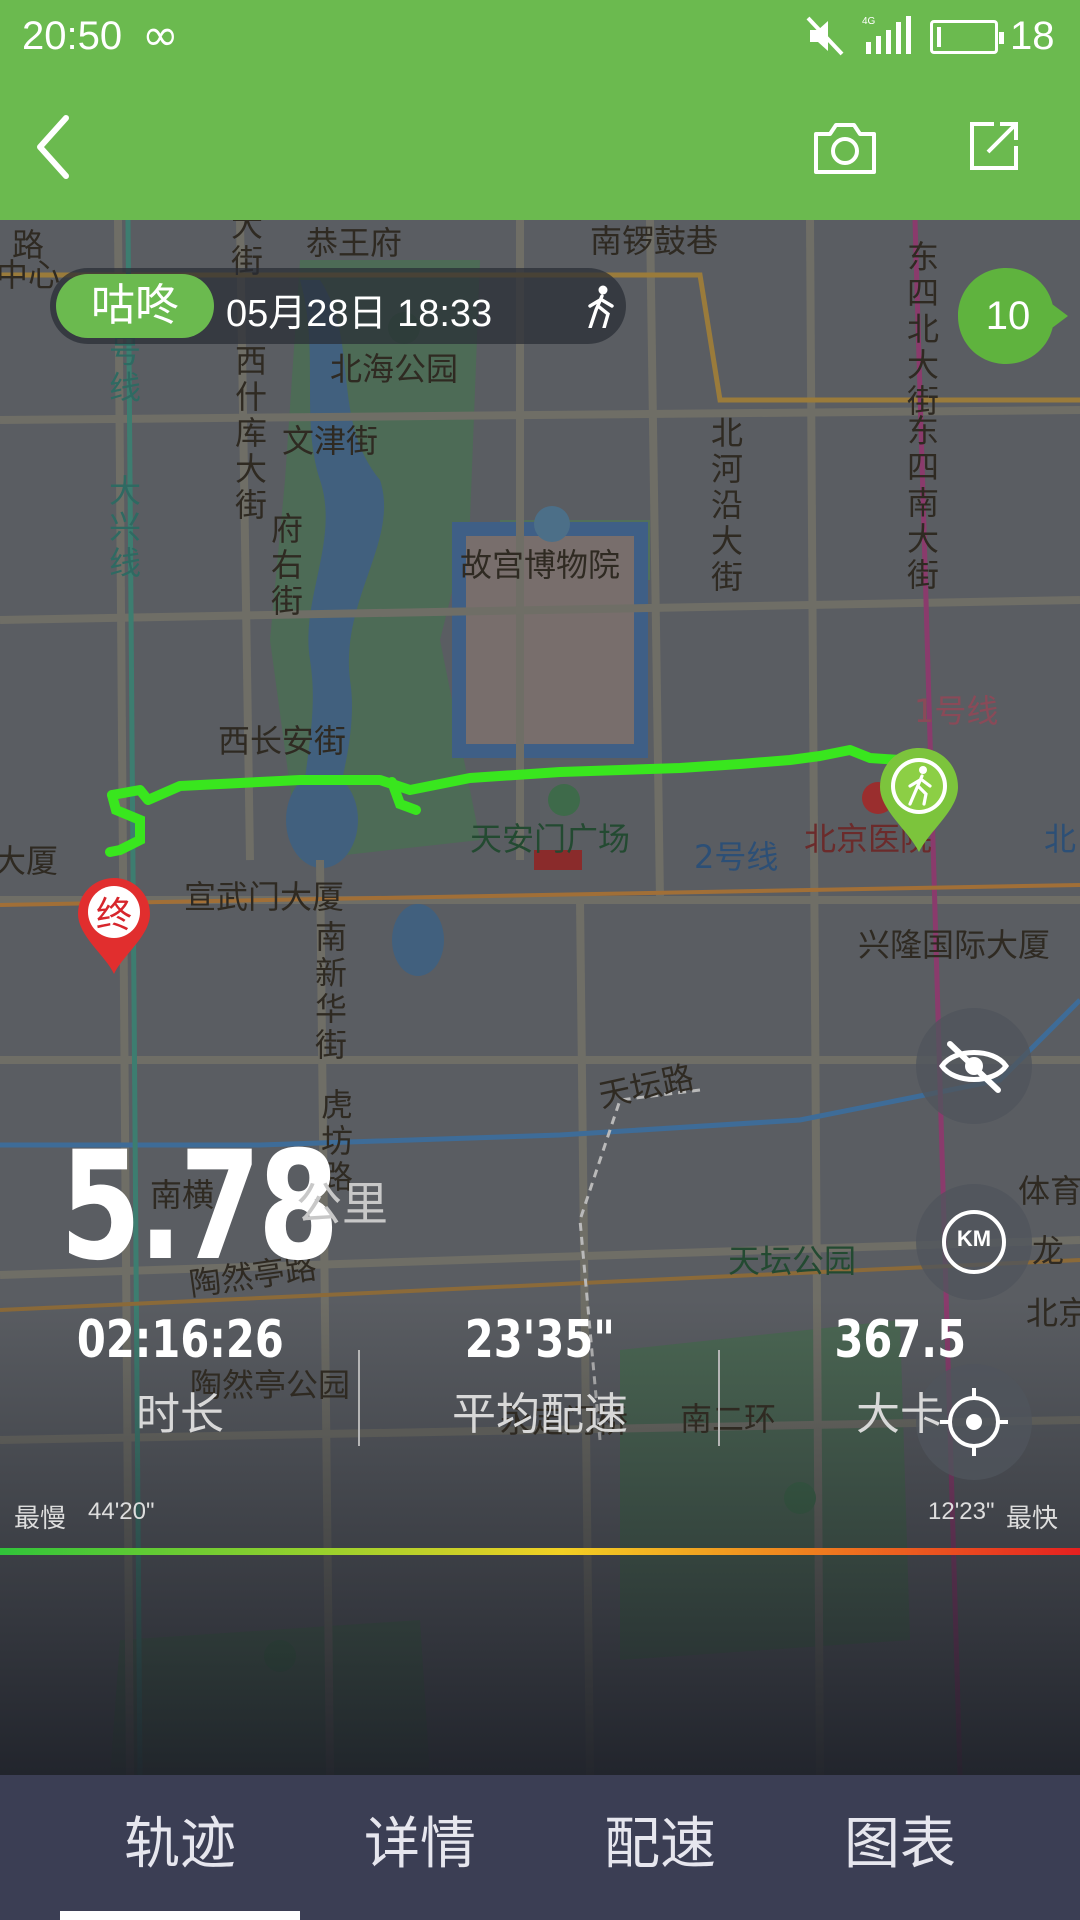  What do you see at coordinates (540, 1514) in the screenshot?
I see `pace-range: 最慢 44'20" 12'23" 最快` at bounding box center [540, 1514].